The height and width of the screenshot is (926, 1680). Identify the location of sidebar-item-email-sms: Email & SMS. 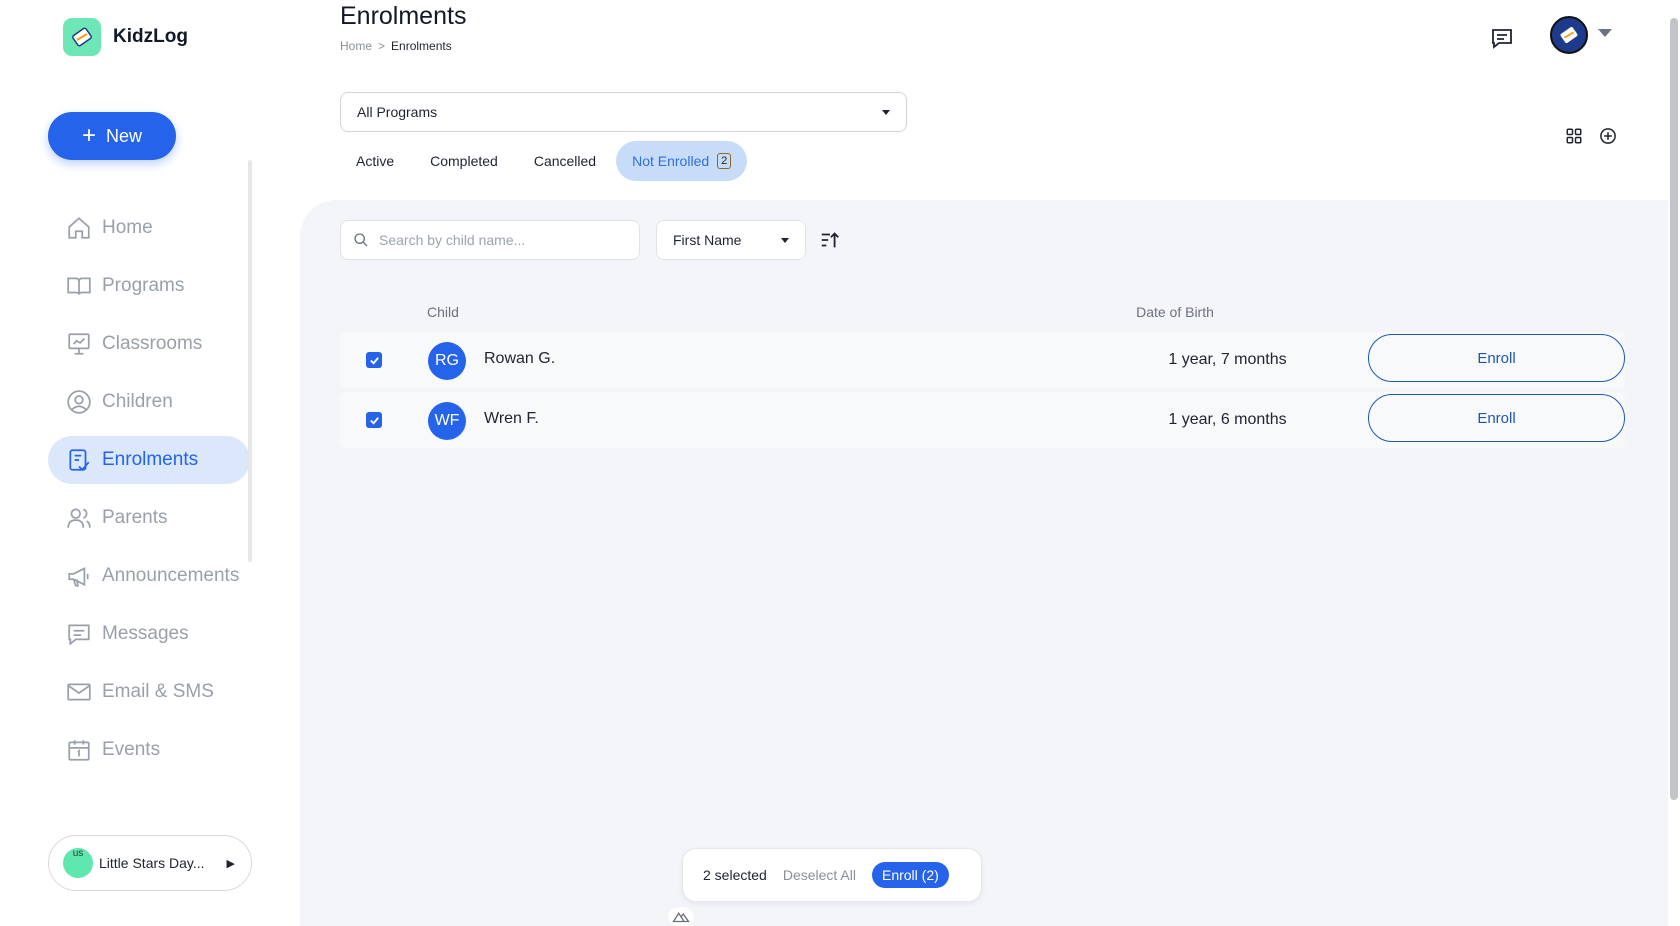
(149, 692).